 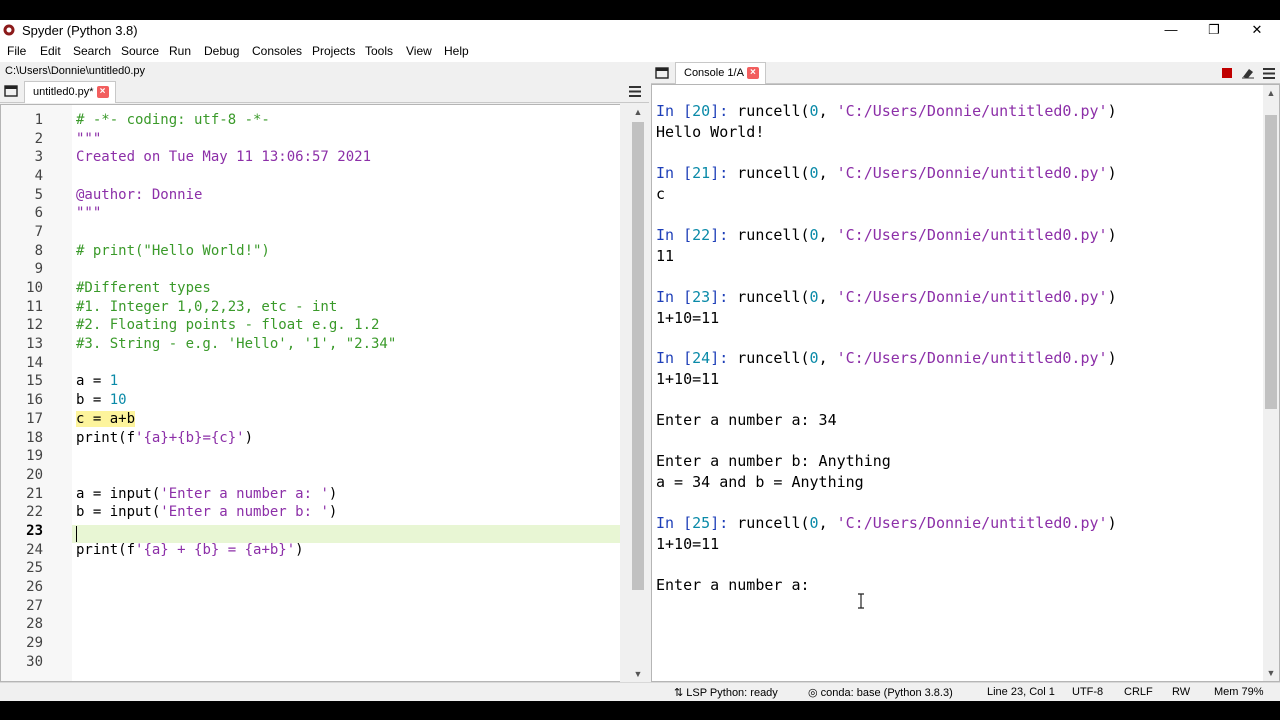 I want to click on console-scrollbar: ▲ ▼, so click(x=1271, y=383).